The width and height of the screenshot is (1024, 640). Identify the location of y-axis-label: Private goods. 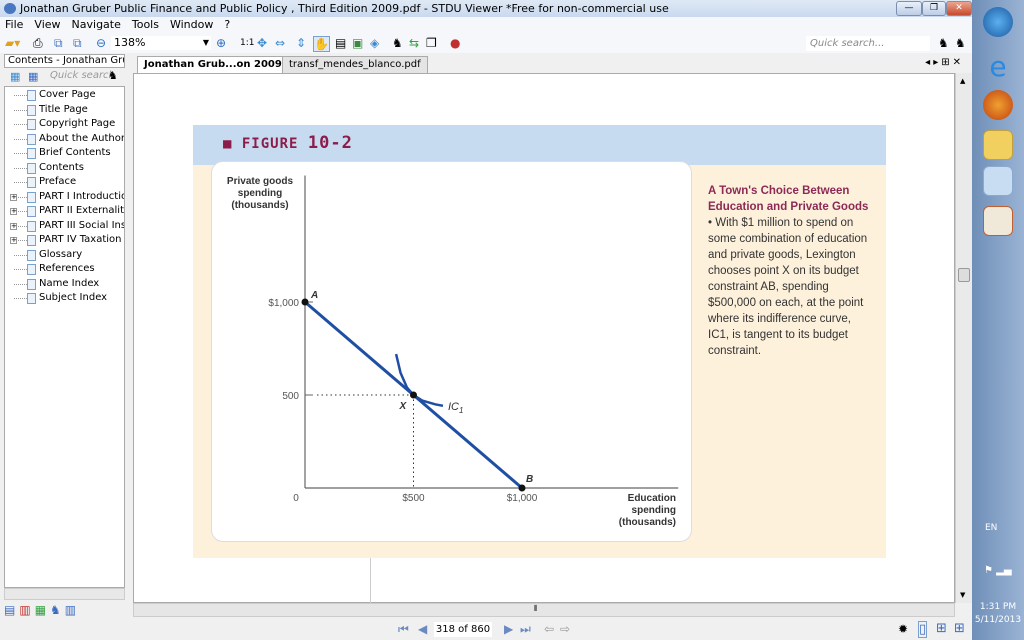
(260, 181).